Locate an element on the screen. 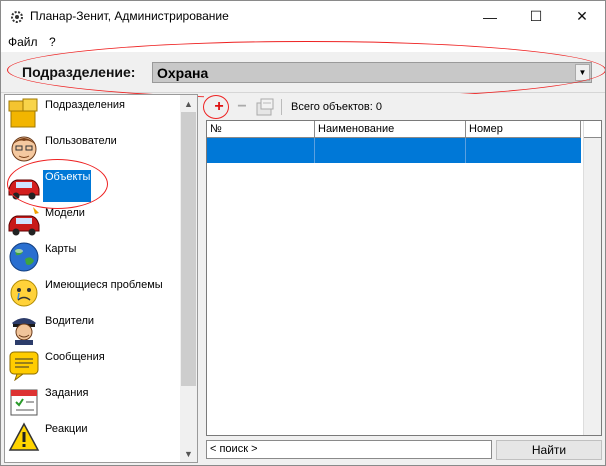 Image resolution: width=606 pixels, height=466 pixels. chevron-down-icon: ▼ is located at coordinates (582, 72).